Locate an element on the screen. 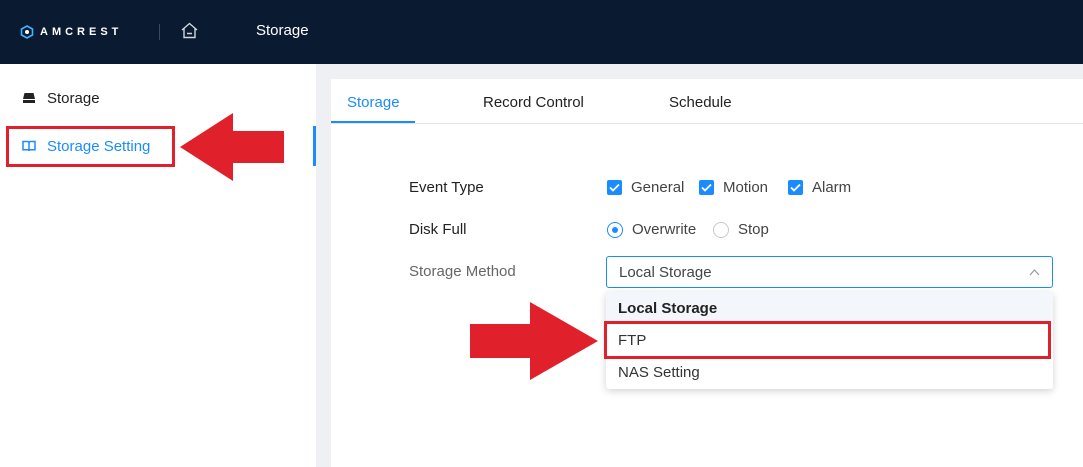 Image resolution: width=1083 pixels, height=467 pixels. radio-label: Stop is located at coordinates (753, 229).